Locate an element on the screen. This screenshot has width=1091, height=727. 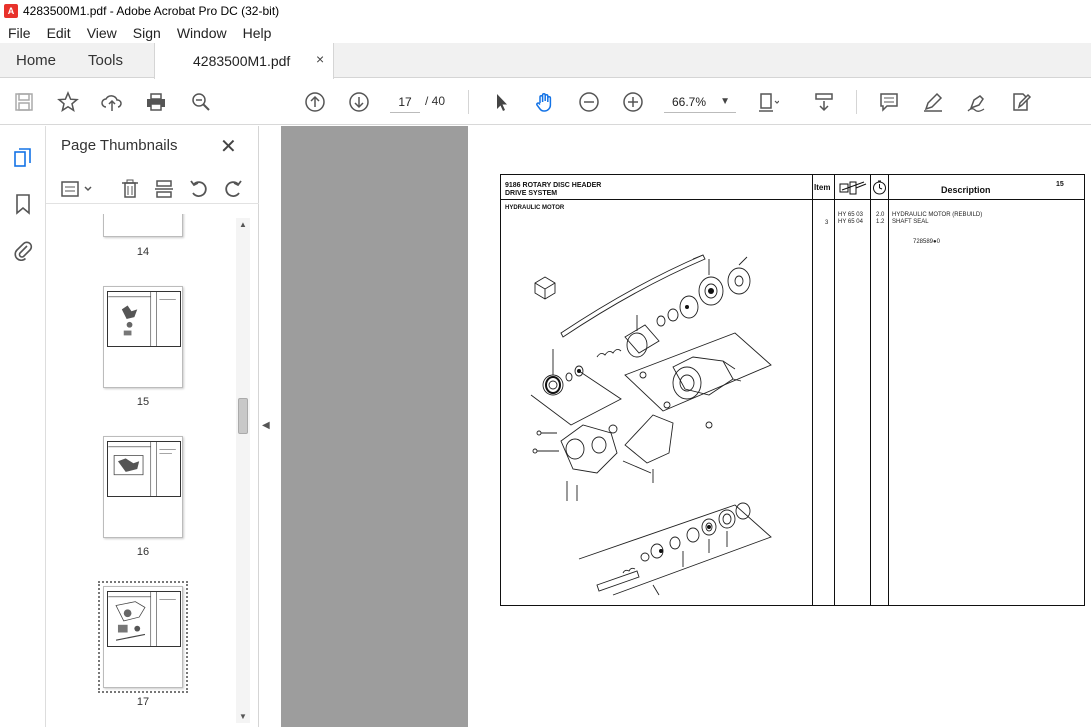
thumbnail-list: 14 15 16 17 is located at coordinates (141, 469).